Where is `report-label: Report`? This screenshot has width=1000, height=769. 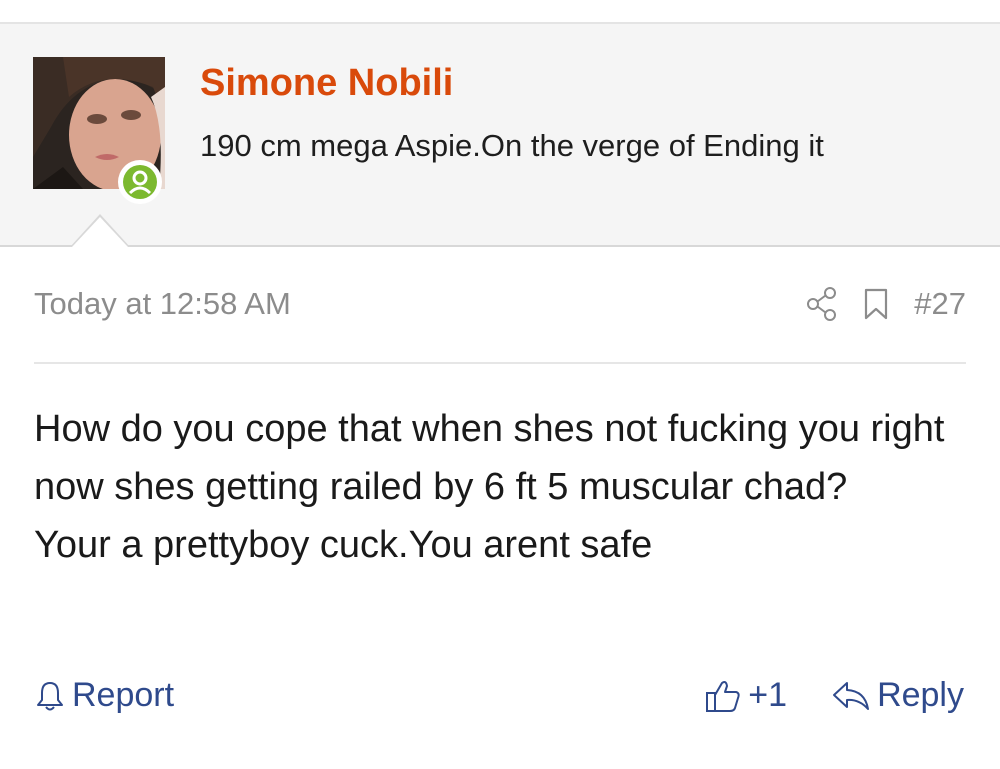 report-label: Report is located at coordinates (123, 695).